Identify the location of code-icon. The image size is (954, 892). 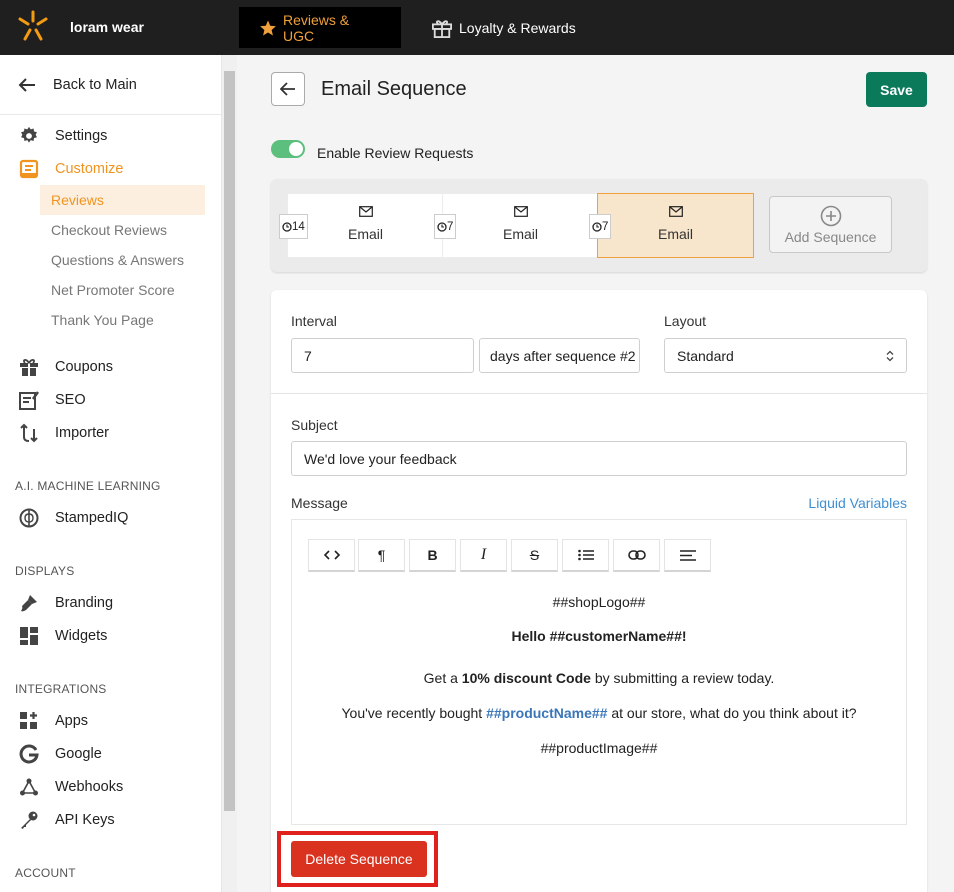
(331, 555).